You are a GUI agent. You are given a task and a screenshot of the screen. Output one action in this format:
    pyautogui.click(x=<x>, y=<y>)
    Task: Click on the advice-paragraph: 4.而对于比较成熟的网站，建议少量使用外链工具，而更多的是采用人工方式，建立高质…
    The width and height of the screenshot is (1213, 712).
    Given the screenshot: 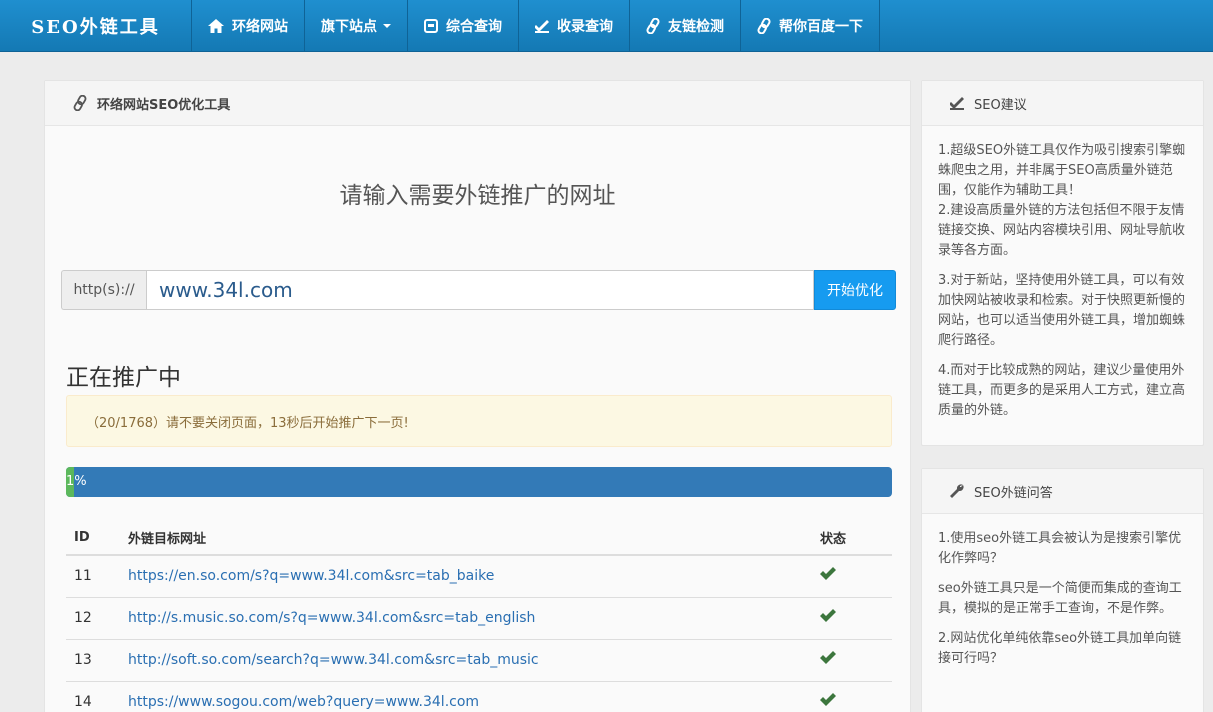 What is the action you would take?
    pyautogui.click(x=1062, y=390)
    